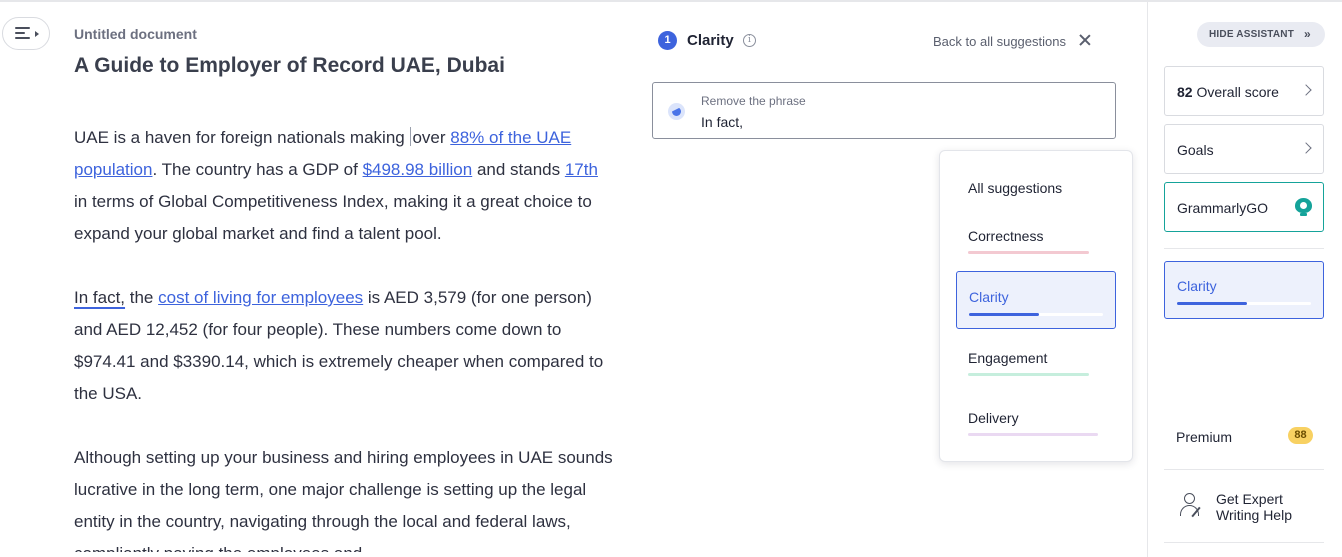 This screenshot has height=557, width=1342. What do you see at coordinates (1197, 286) in the screenshot?
I see `clarity-card-label: Clarity` at bounding box center [1197, 286].